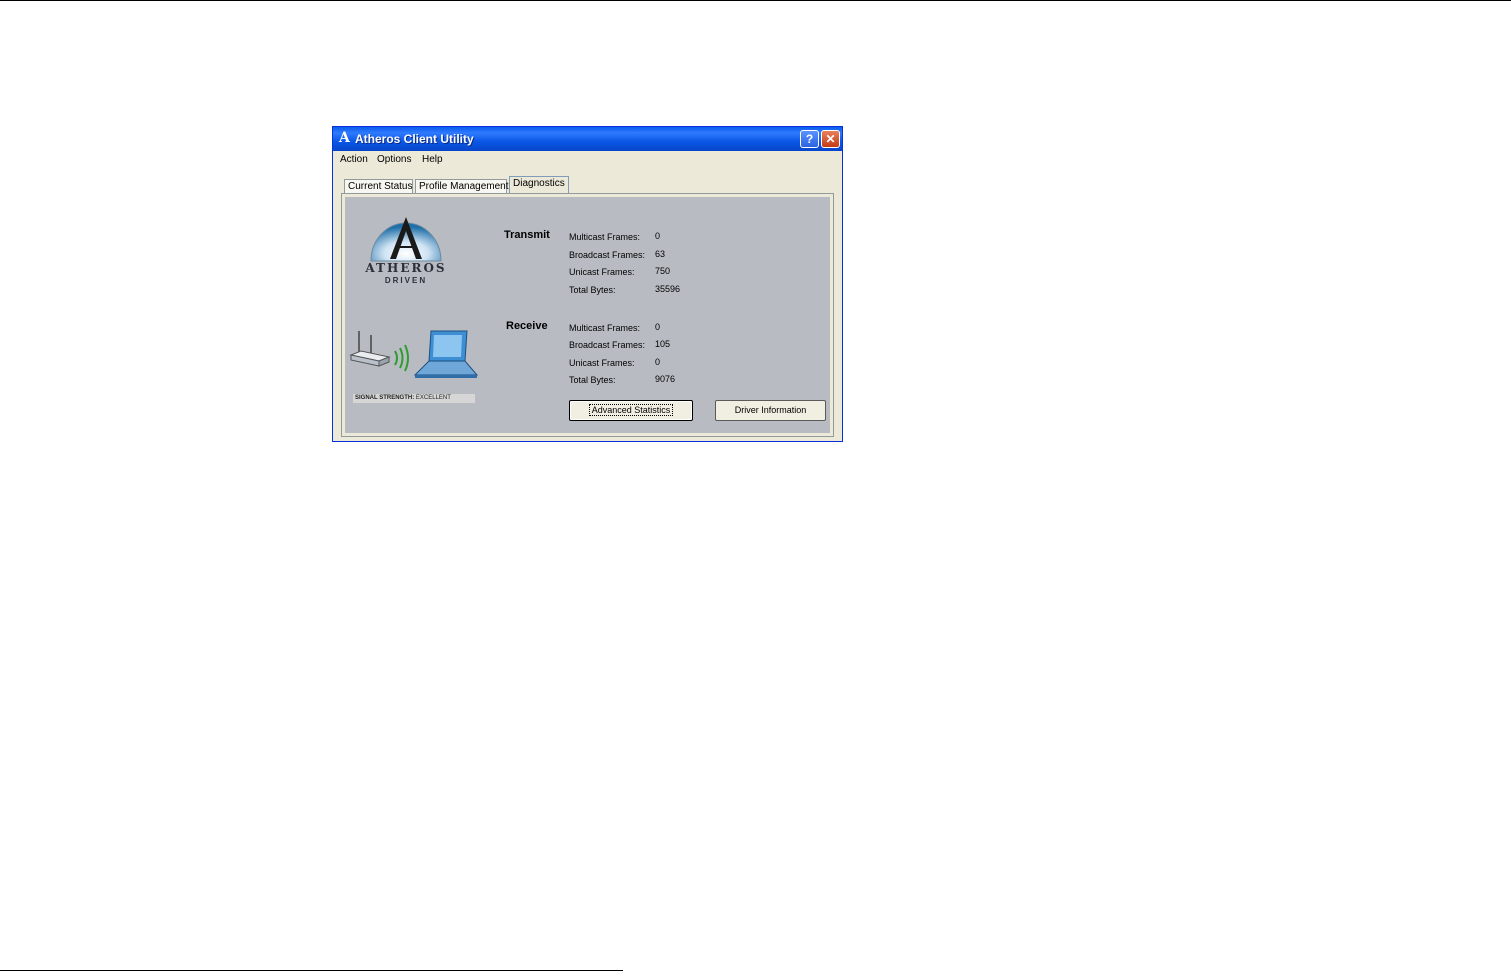 The width and height of the screenshot is (1511, 976). What do you see at coordinates (414, 139) in the screenshot?
I see `window-title: Atheros Client Utility` at bounding box center [414, 139].